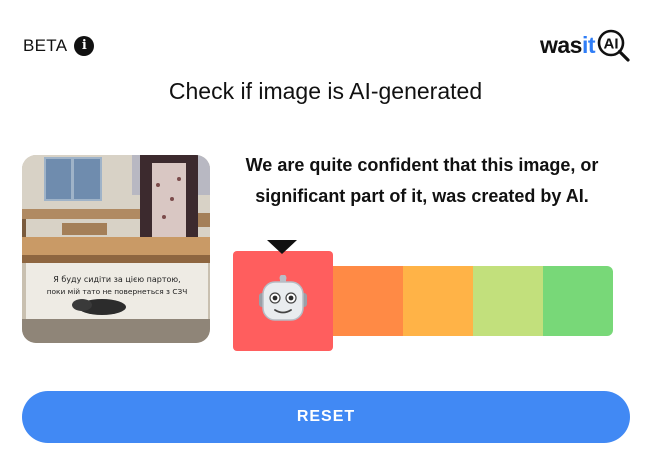 The image size is (647, 461). Describe the element at coordinates (84, 46) in the screenshot. I see `info-icon: i` at that location.